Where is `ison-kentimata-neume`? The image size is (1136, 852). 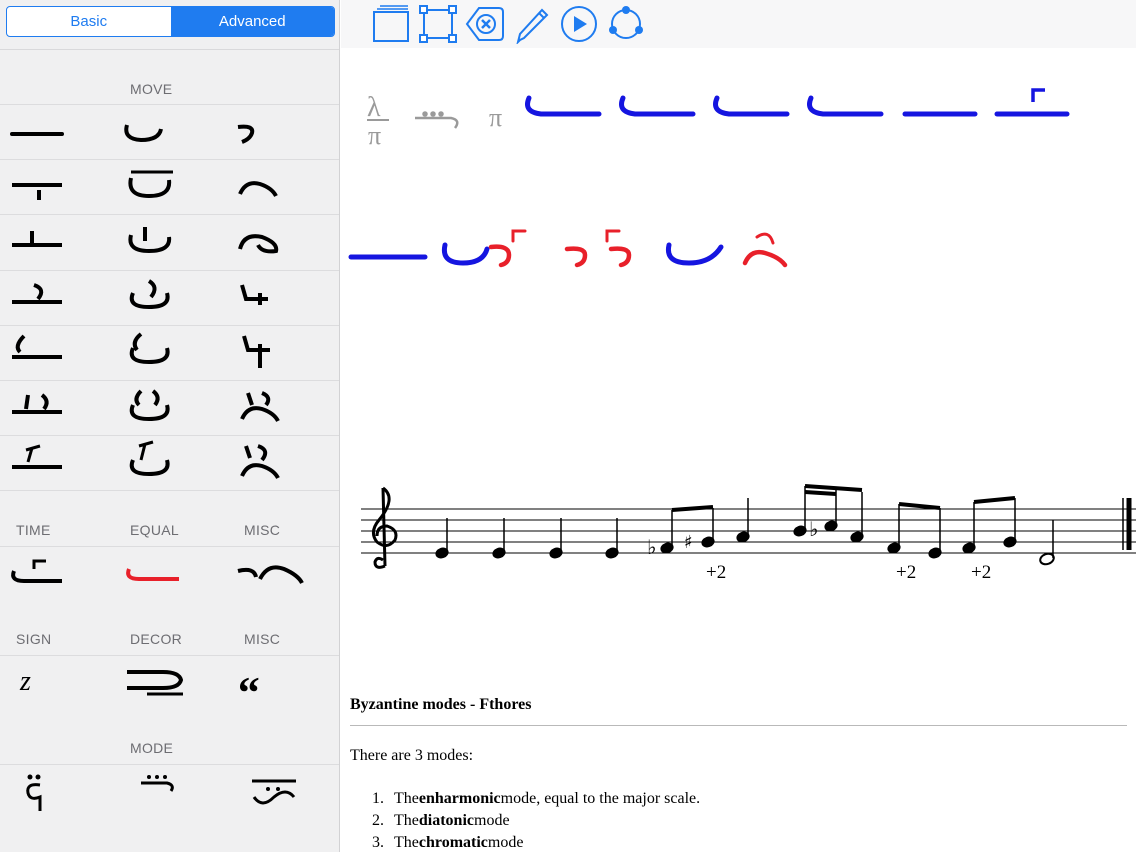
ison-kentimata-neume is located at coordinates (56, 298).